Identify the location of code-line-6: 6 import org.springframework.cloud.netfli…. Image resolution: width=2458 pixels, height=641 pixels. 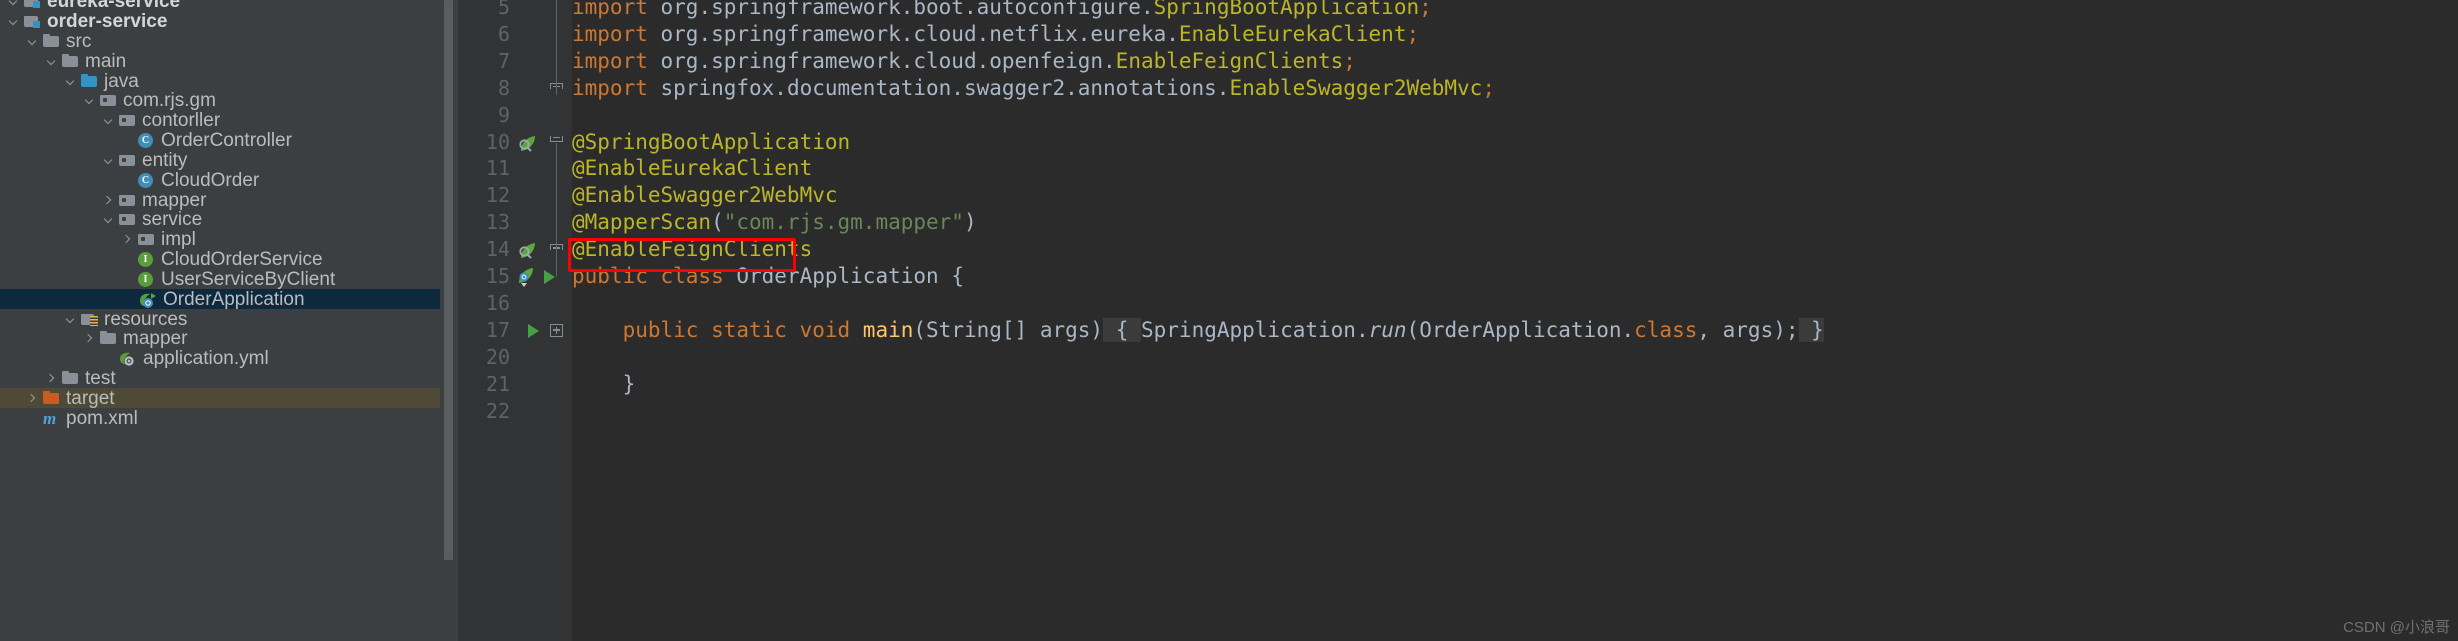
(1449, 34).